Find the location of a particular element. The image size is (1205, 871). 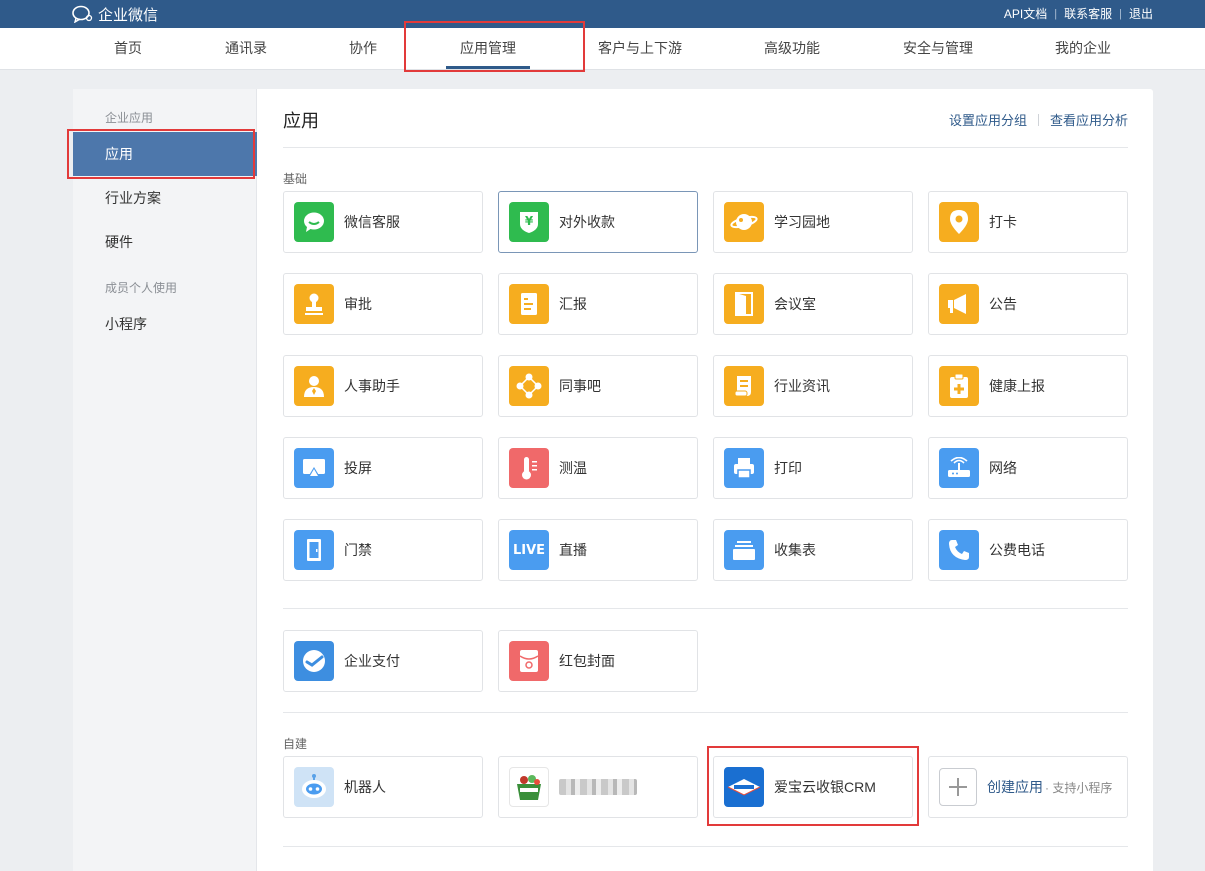

scroll-icon is located at coordinates (744, 386).